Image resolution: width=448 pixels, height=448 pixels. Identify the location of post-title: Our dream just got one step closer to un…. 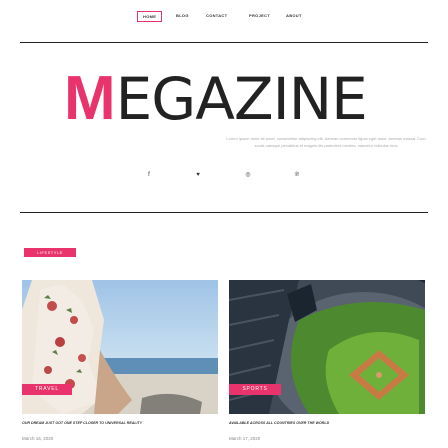
(122, 423).